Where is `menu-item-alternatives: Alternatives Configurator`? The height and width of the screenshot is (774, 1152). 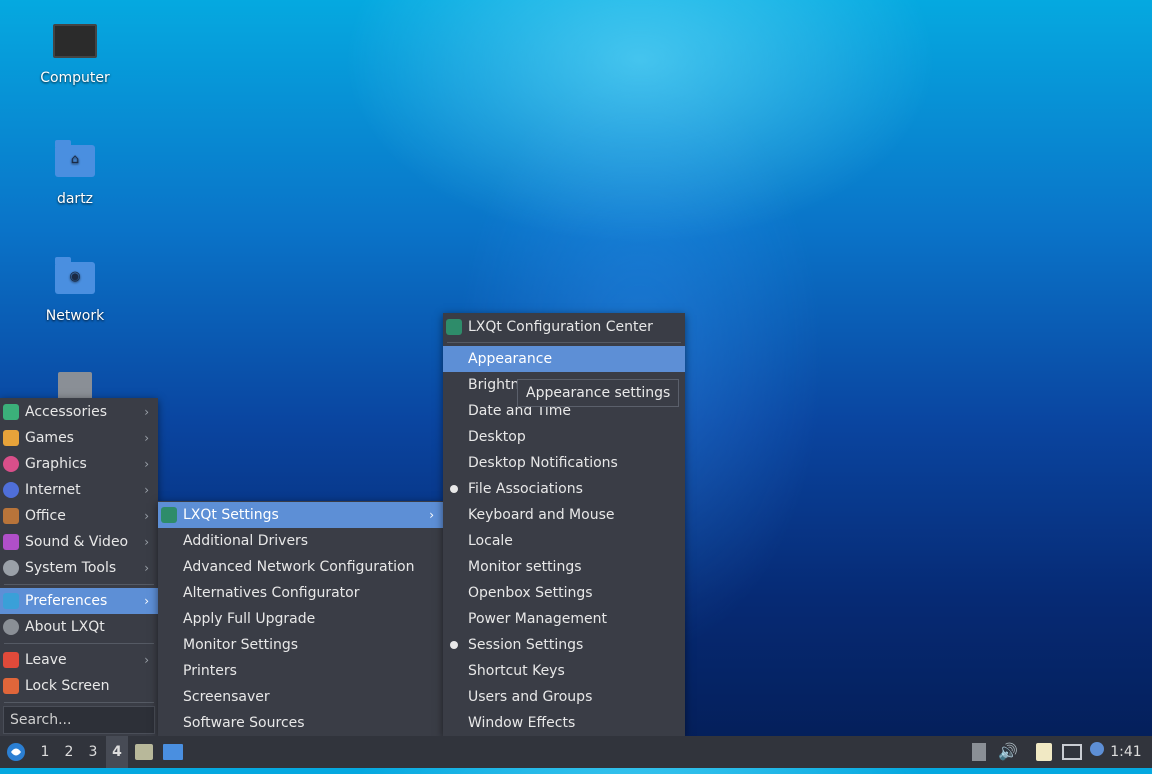 menu-item-alternatives: Alternatives Configurator is located at coordinates (300, 593).